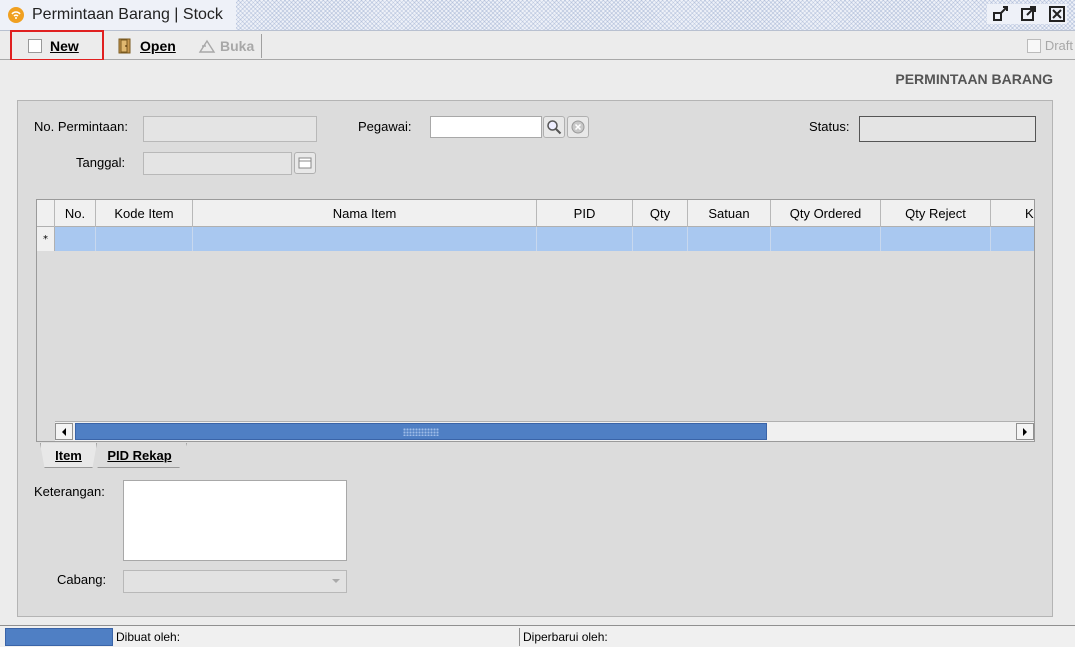 Image resolution: width=1075 pixels, height=647 pixels. I want to click on new-button: New, so click(57, 45).